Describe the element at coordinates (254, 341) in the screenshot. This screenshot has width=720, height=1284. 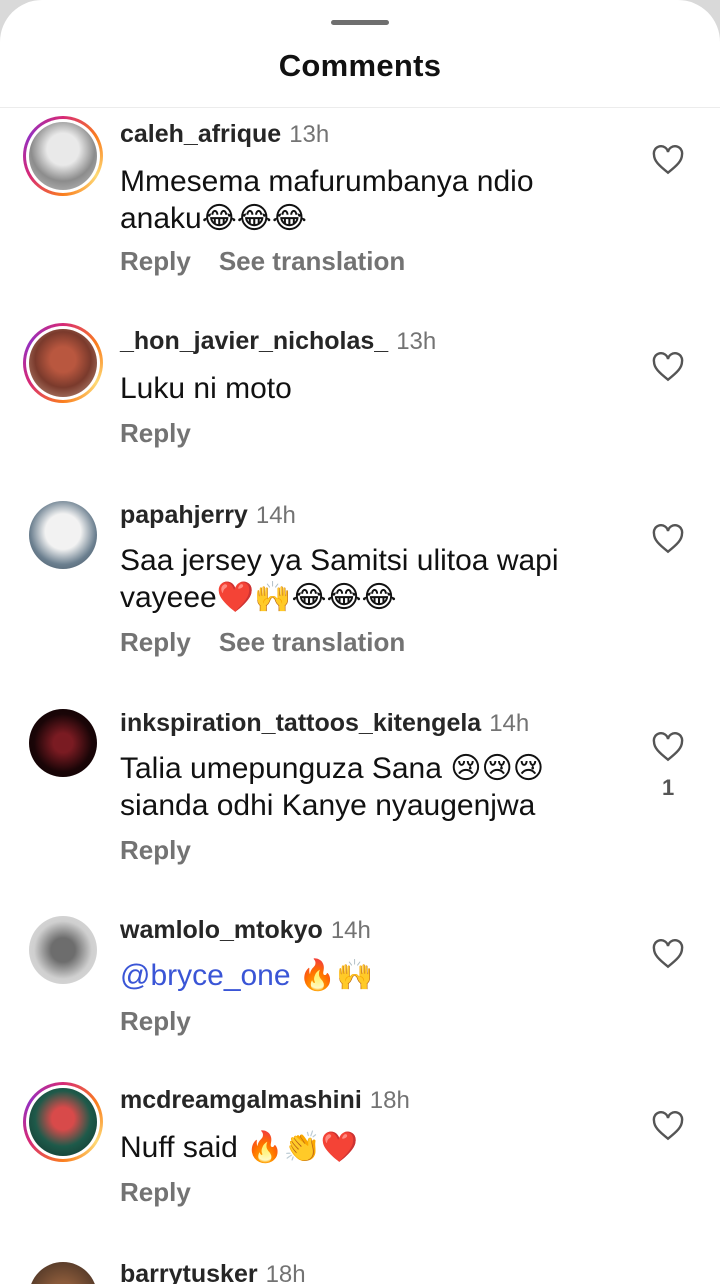
I see `comment-username: _hon_javier_nicholas_` at that location.